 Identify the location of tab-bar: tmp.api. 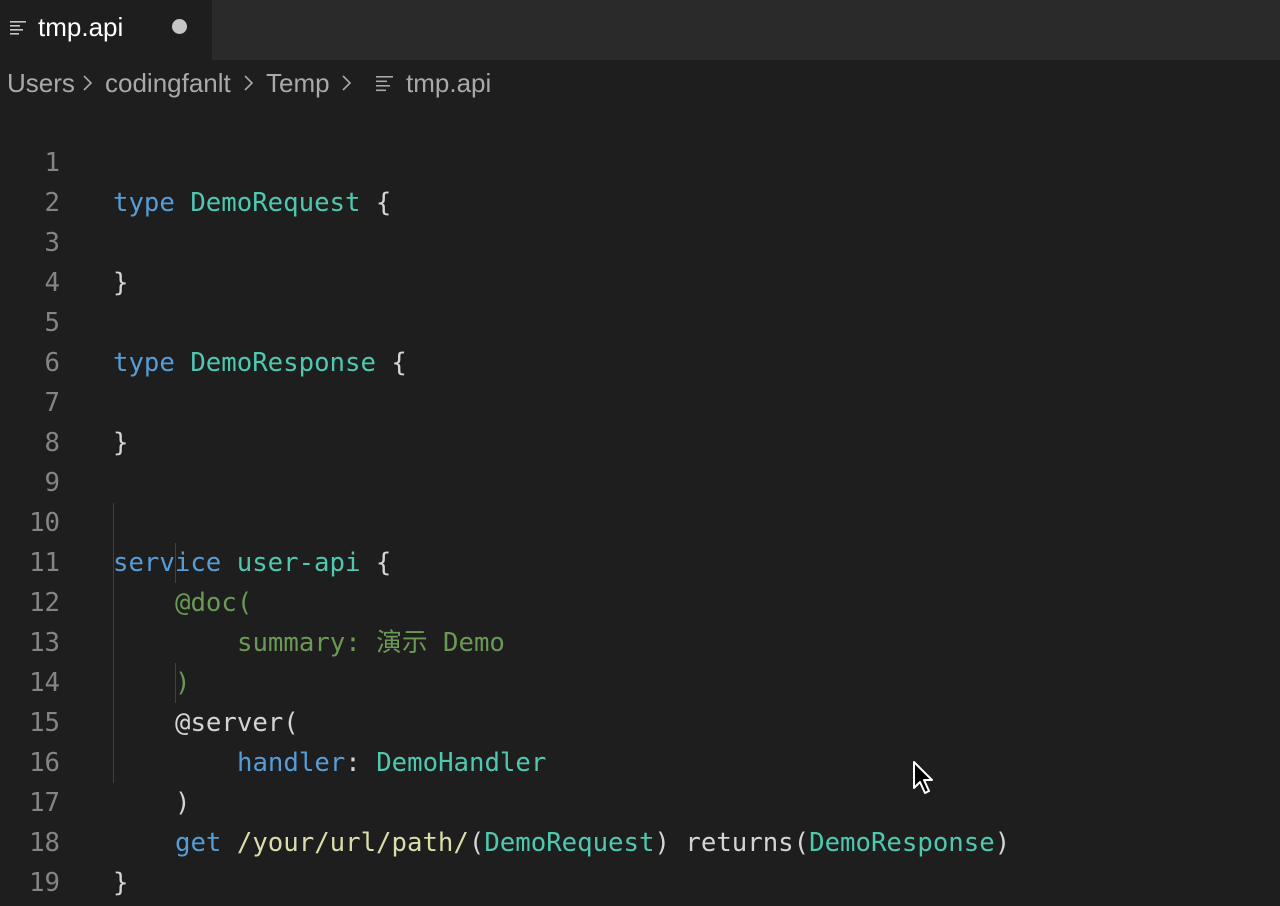
(640, 30).